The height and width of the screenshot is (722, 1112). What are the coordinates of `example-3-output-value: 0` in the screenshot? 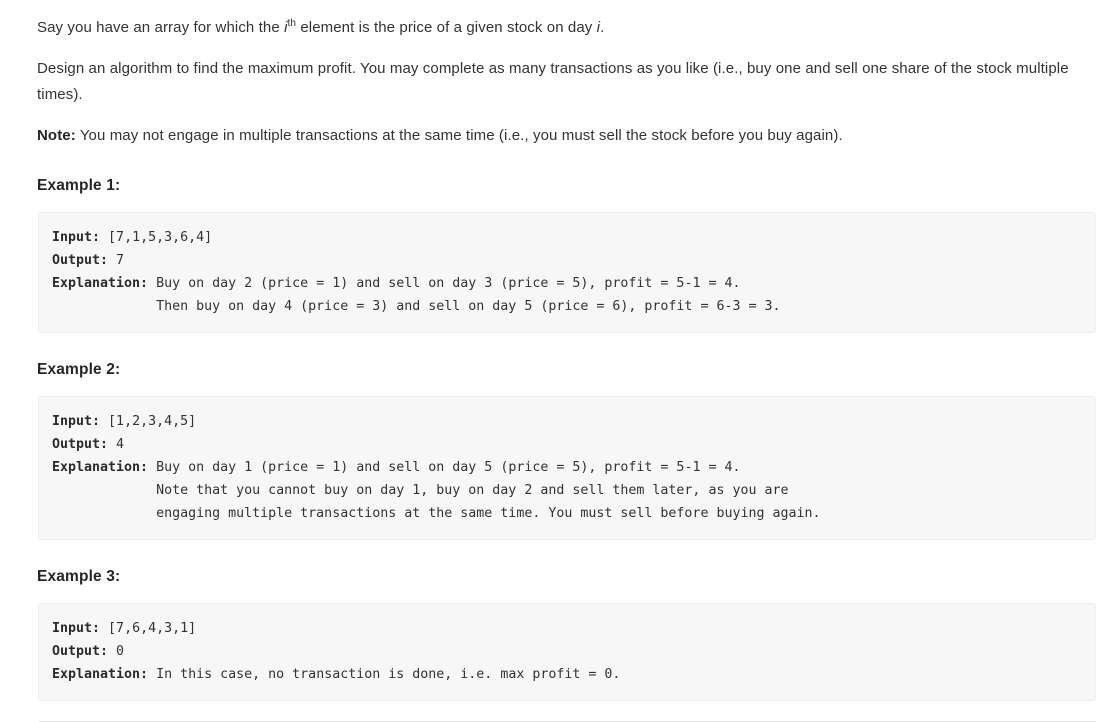 It's located at (116, 651).